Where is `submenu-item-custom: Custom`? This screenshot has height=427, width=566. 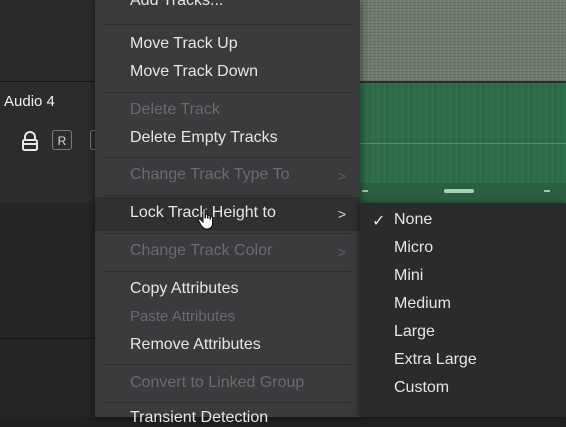
submenu-item-custom: Custom is located at coordinates (421, 388).